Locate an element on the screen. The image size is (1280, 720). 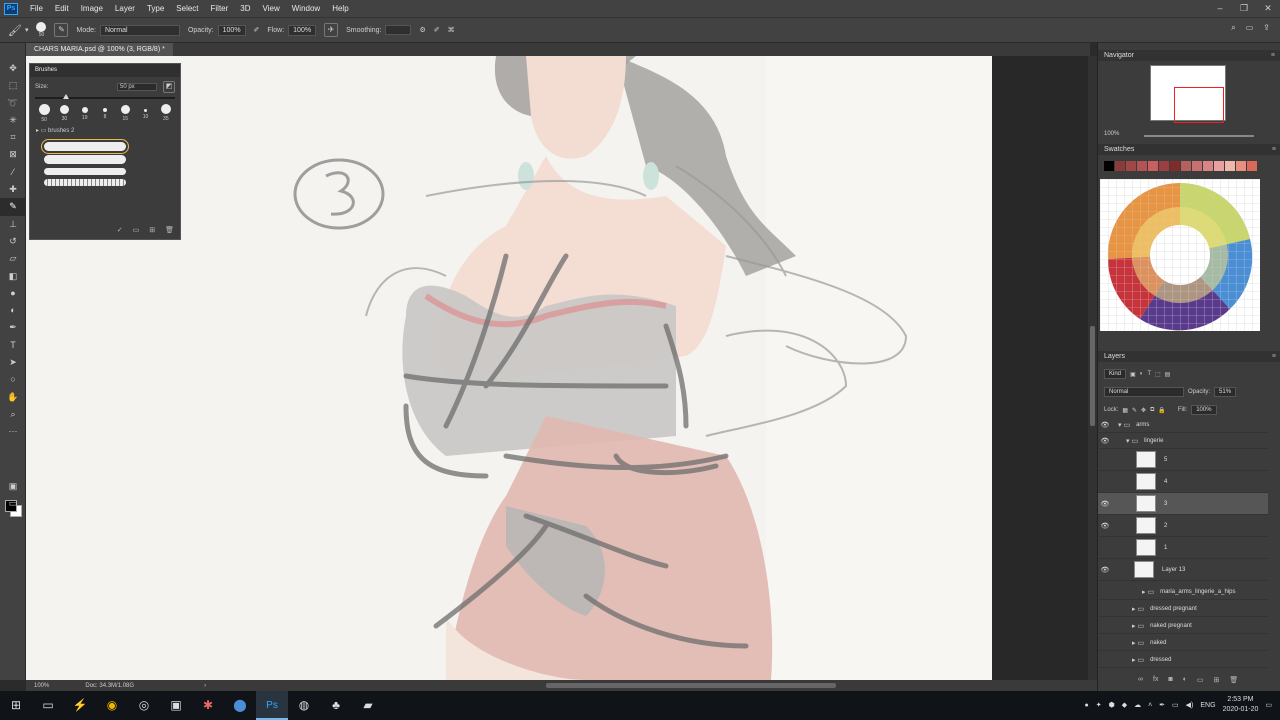
lock-move-icon: ✥ is located at coordinates (1143, 410).